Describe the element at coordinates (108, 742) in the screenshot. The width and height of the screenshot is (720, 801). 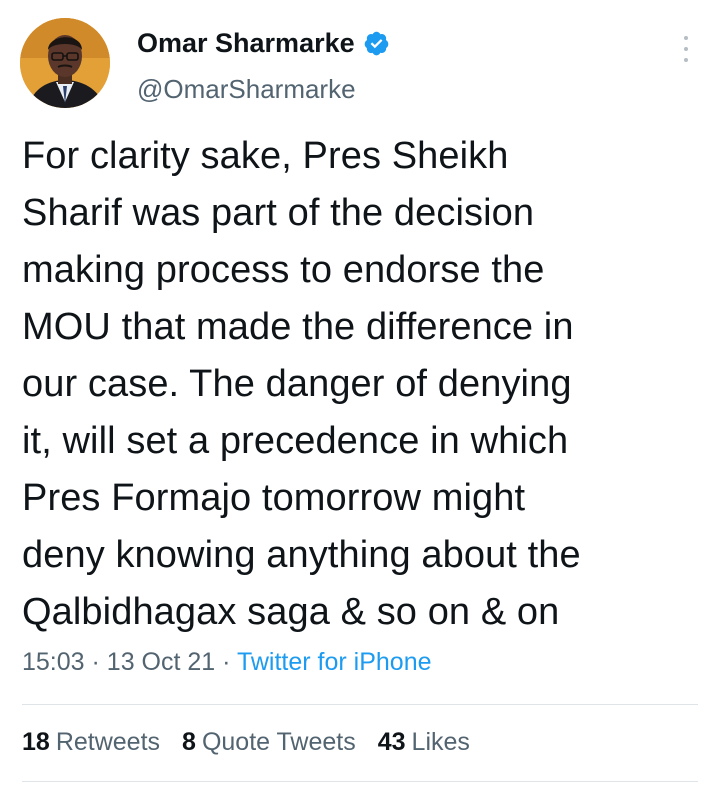
I see `retweets-label: Retweets` at that location.